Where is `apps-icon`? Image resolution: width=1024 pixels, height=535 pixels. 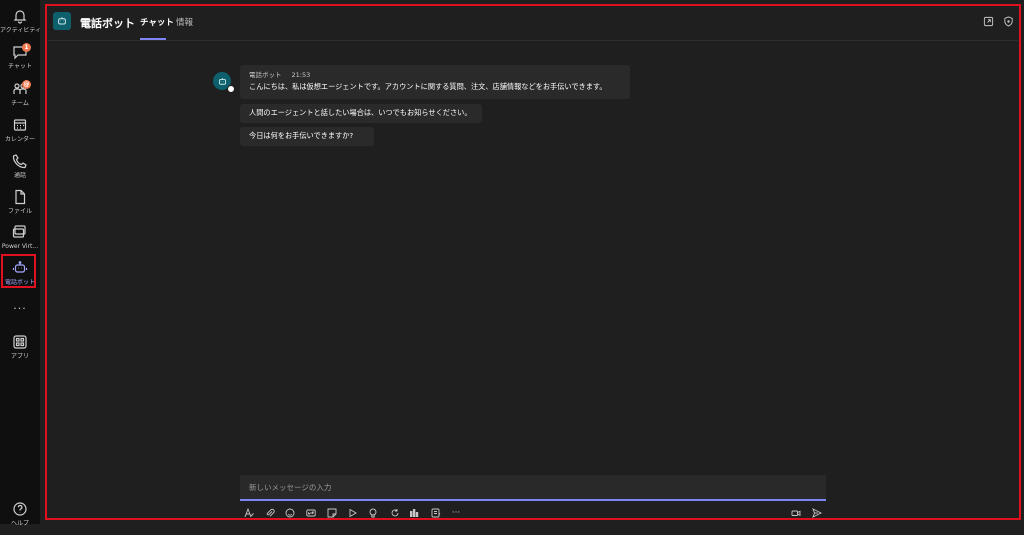
apps-icon is located at coordinates (20, 342).